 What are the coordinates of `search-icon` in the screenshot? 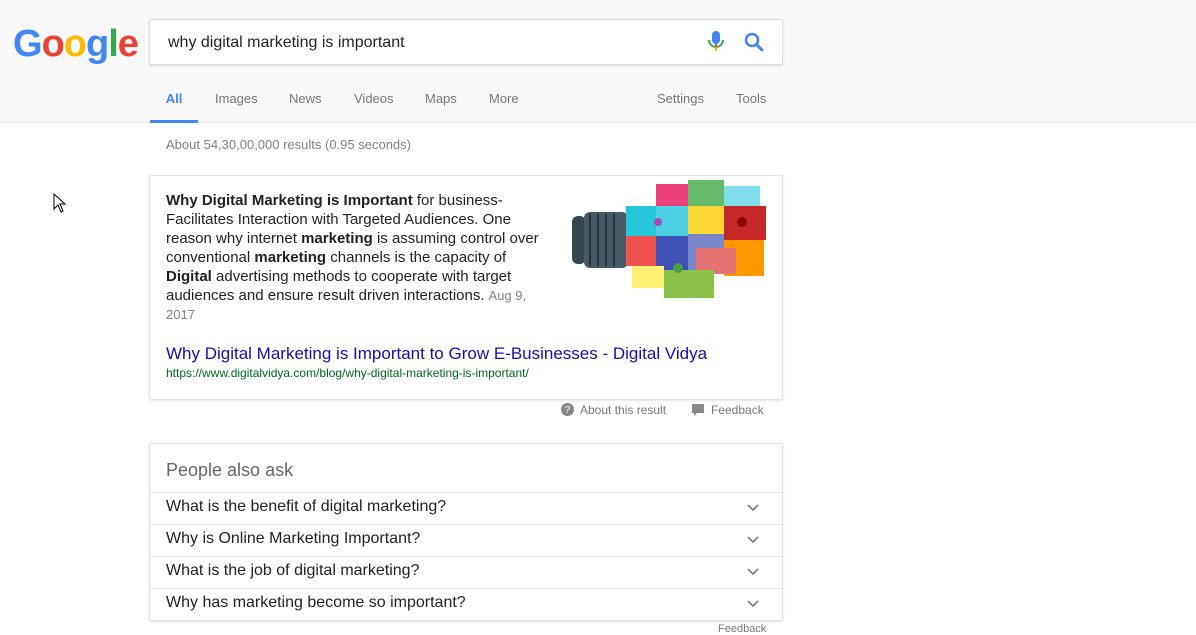 It's located at (754, 42).